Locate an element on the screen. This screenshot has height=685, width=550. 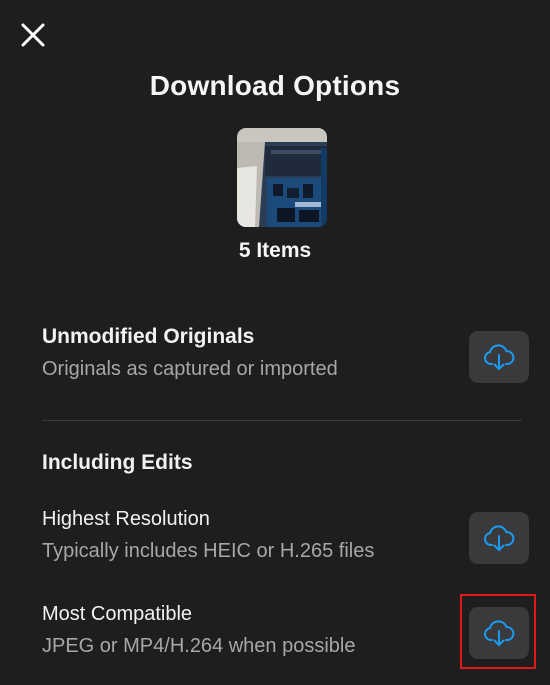
download-unmodified-originals-button is located at coordinates (499, 357).